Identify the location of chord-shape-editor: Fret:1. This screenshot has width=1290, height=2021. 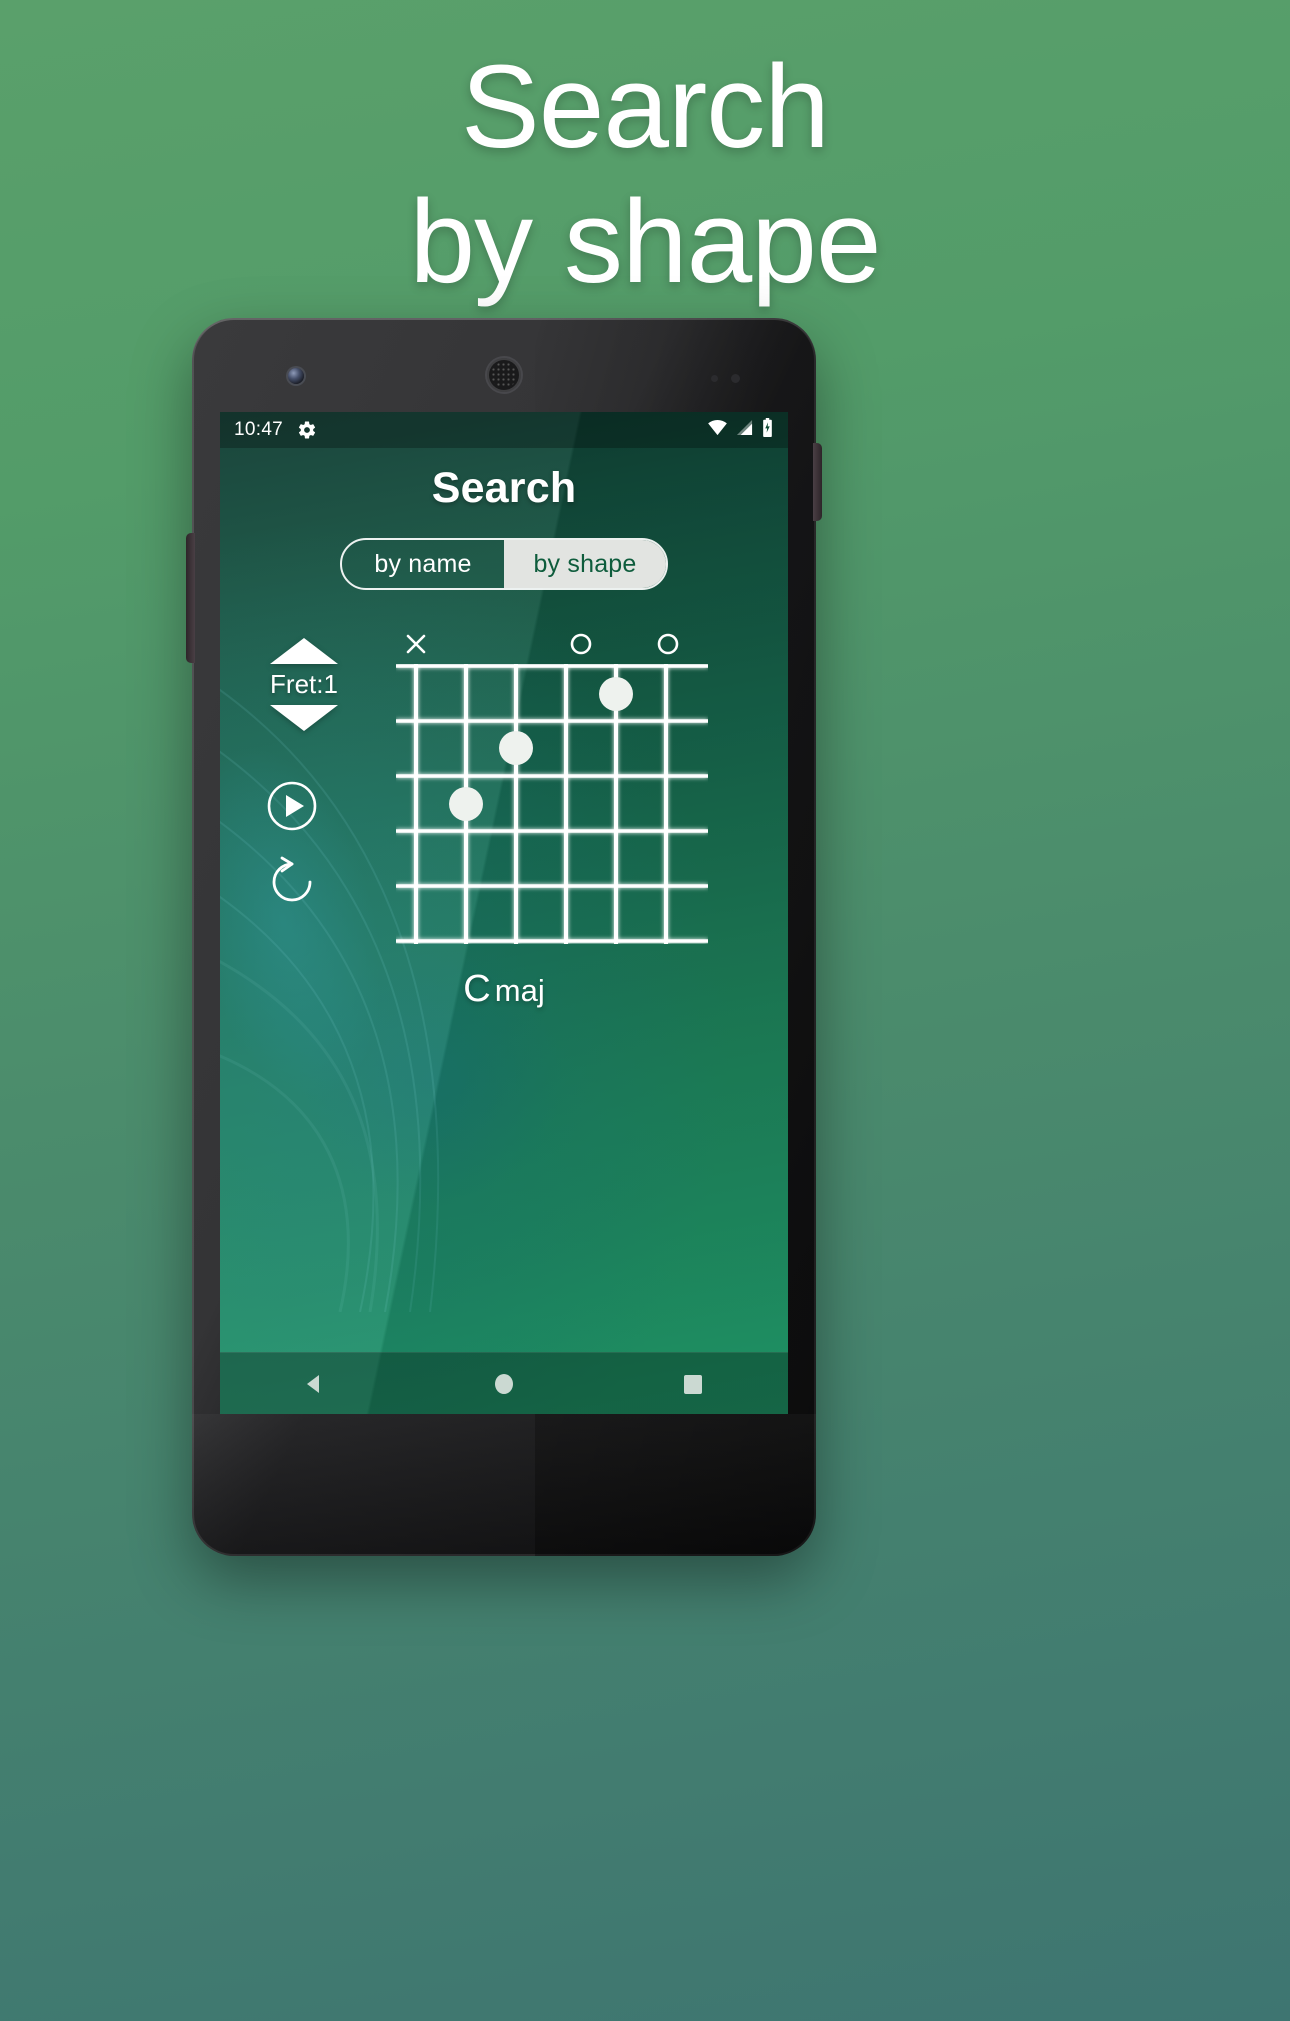
(504, 791).